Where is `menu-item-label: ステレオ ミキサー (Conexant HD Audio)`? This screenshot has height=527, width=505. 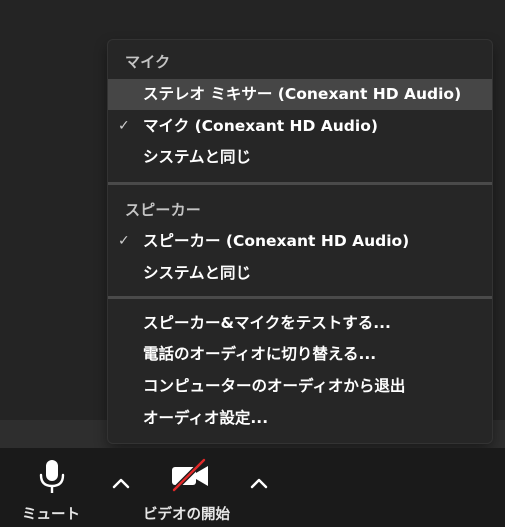
menu-item-label: ステレオ ミキサー (Conexant HD Audio) is located at coordinates (302, 94).